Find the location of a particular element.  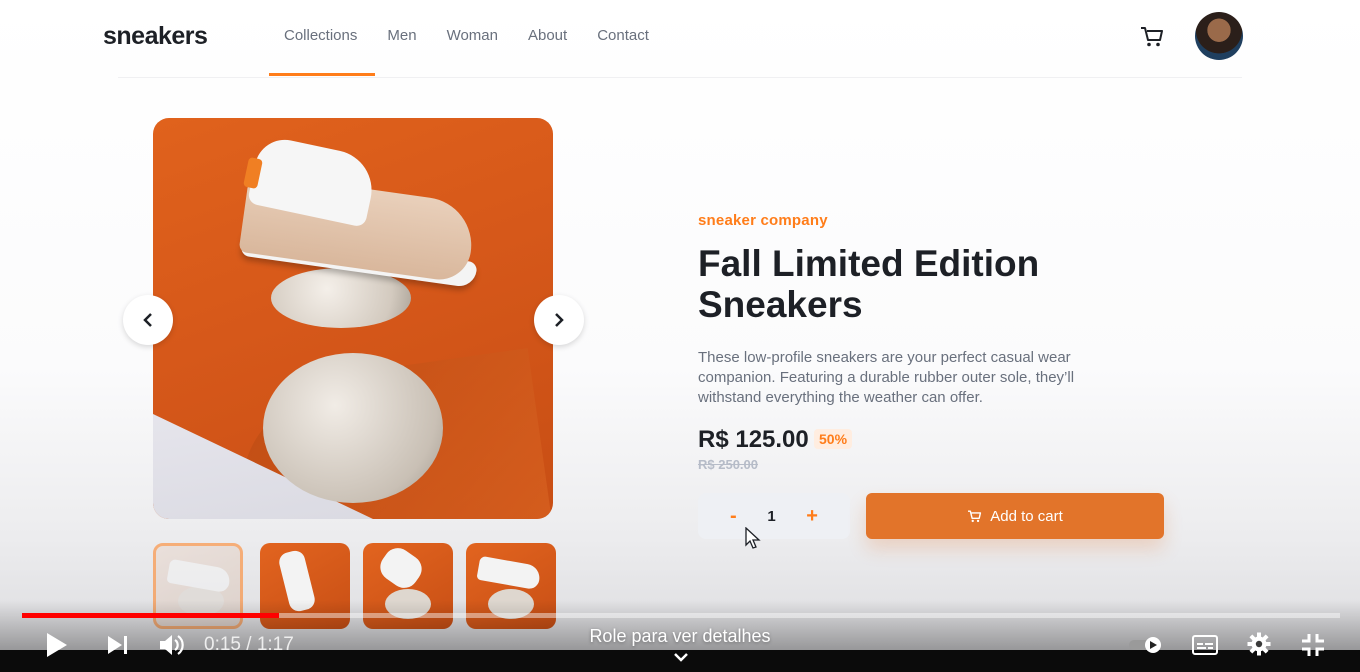

quantity-stepper: - 1 + is located at coordinates (774, 516).